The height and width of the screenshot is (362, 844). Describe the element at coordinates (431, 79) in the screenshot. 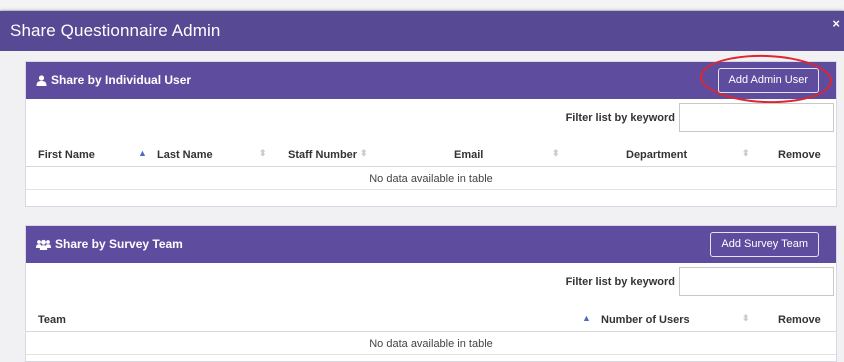

I see `panel-heading-individual: Share by Individual User Add Admin User` at that location.